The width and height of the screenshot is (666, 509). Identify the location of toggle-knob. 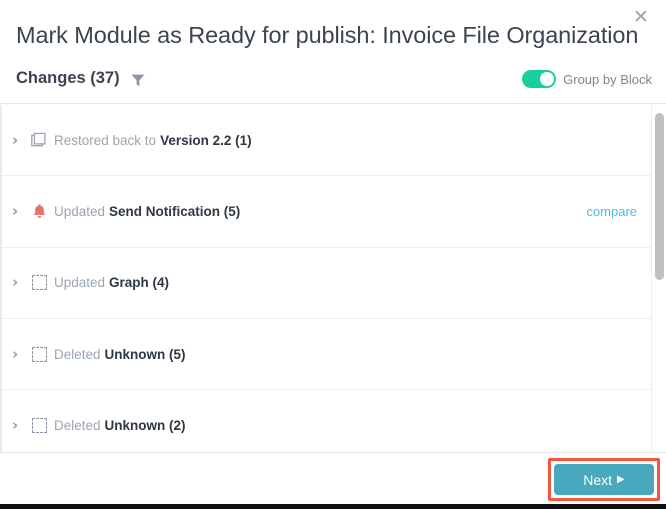
(547, 79).